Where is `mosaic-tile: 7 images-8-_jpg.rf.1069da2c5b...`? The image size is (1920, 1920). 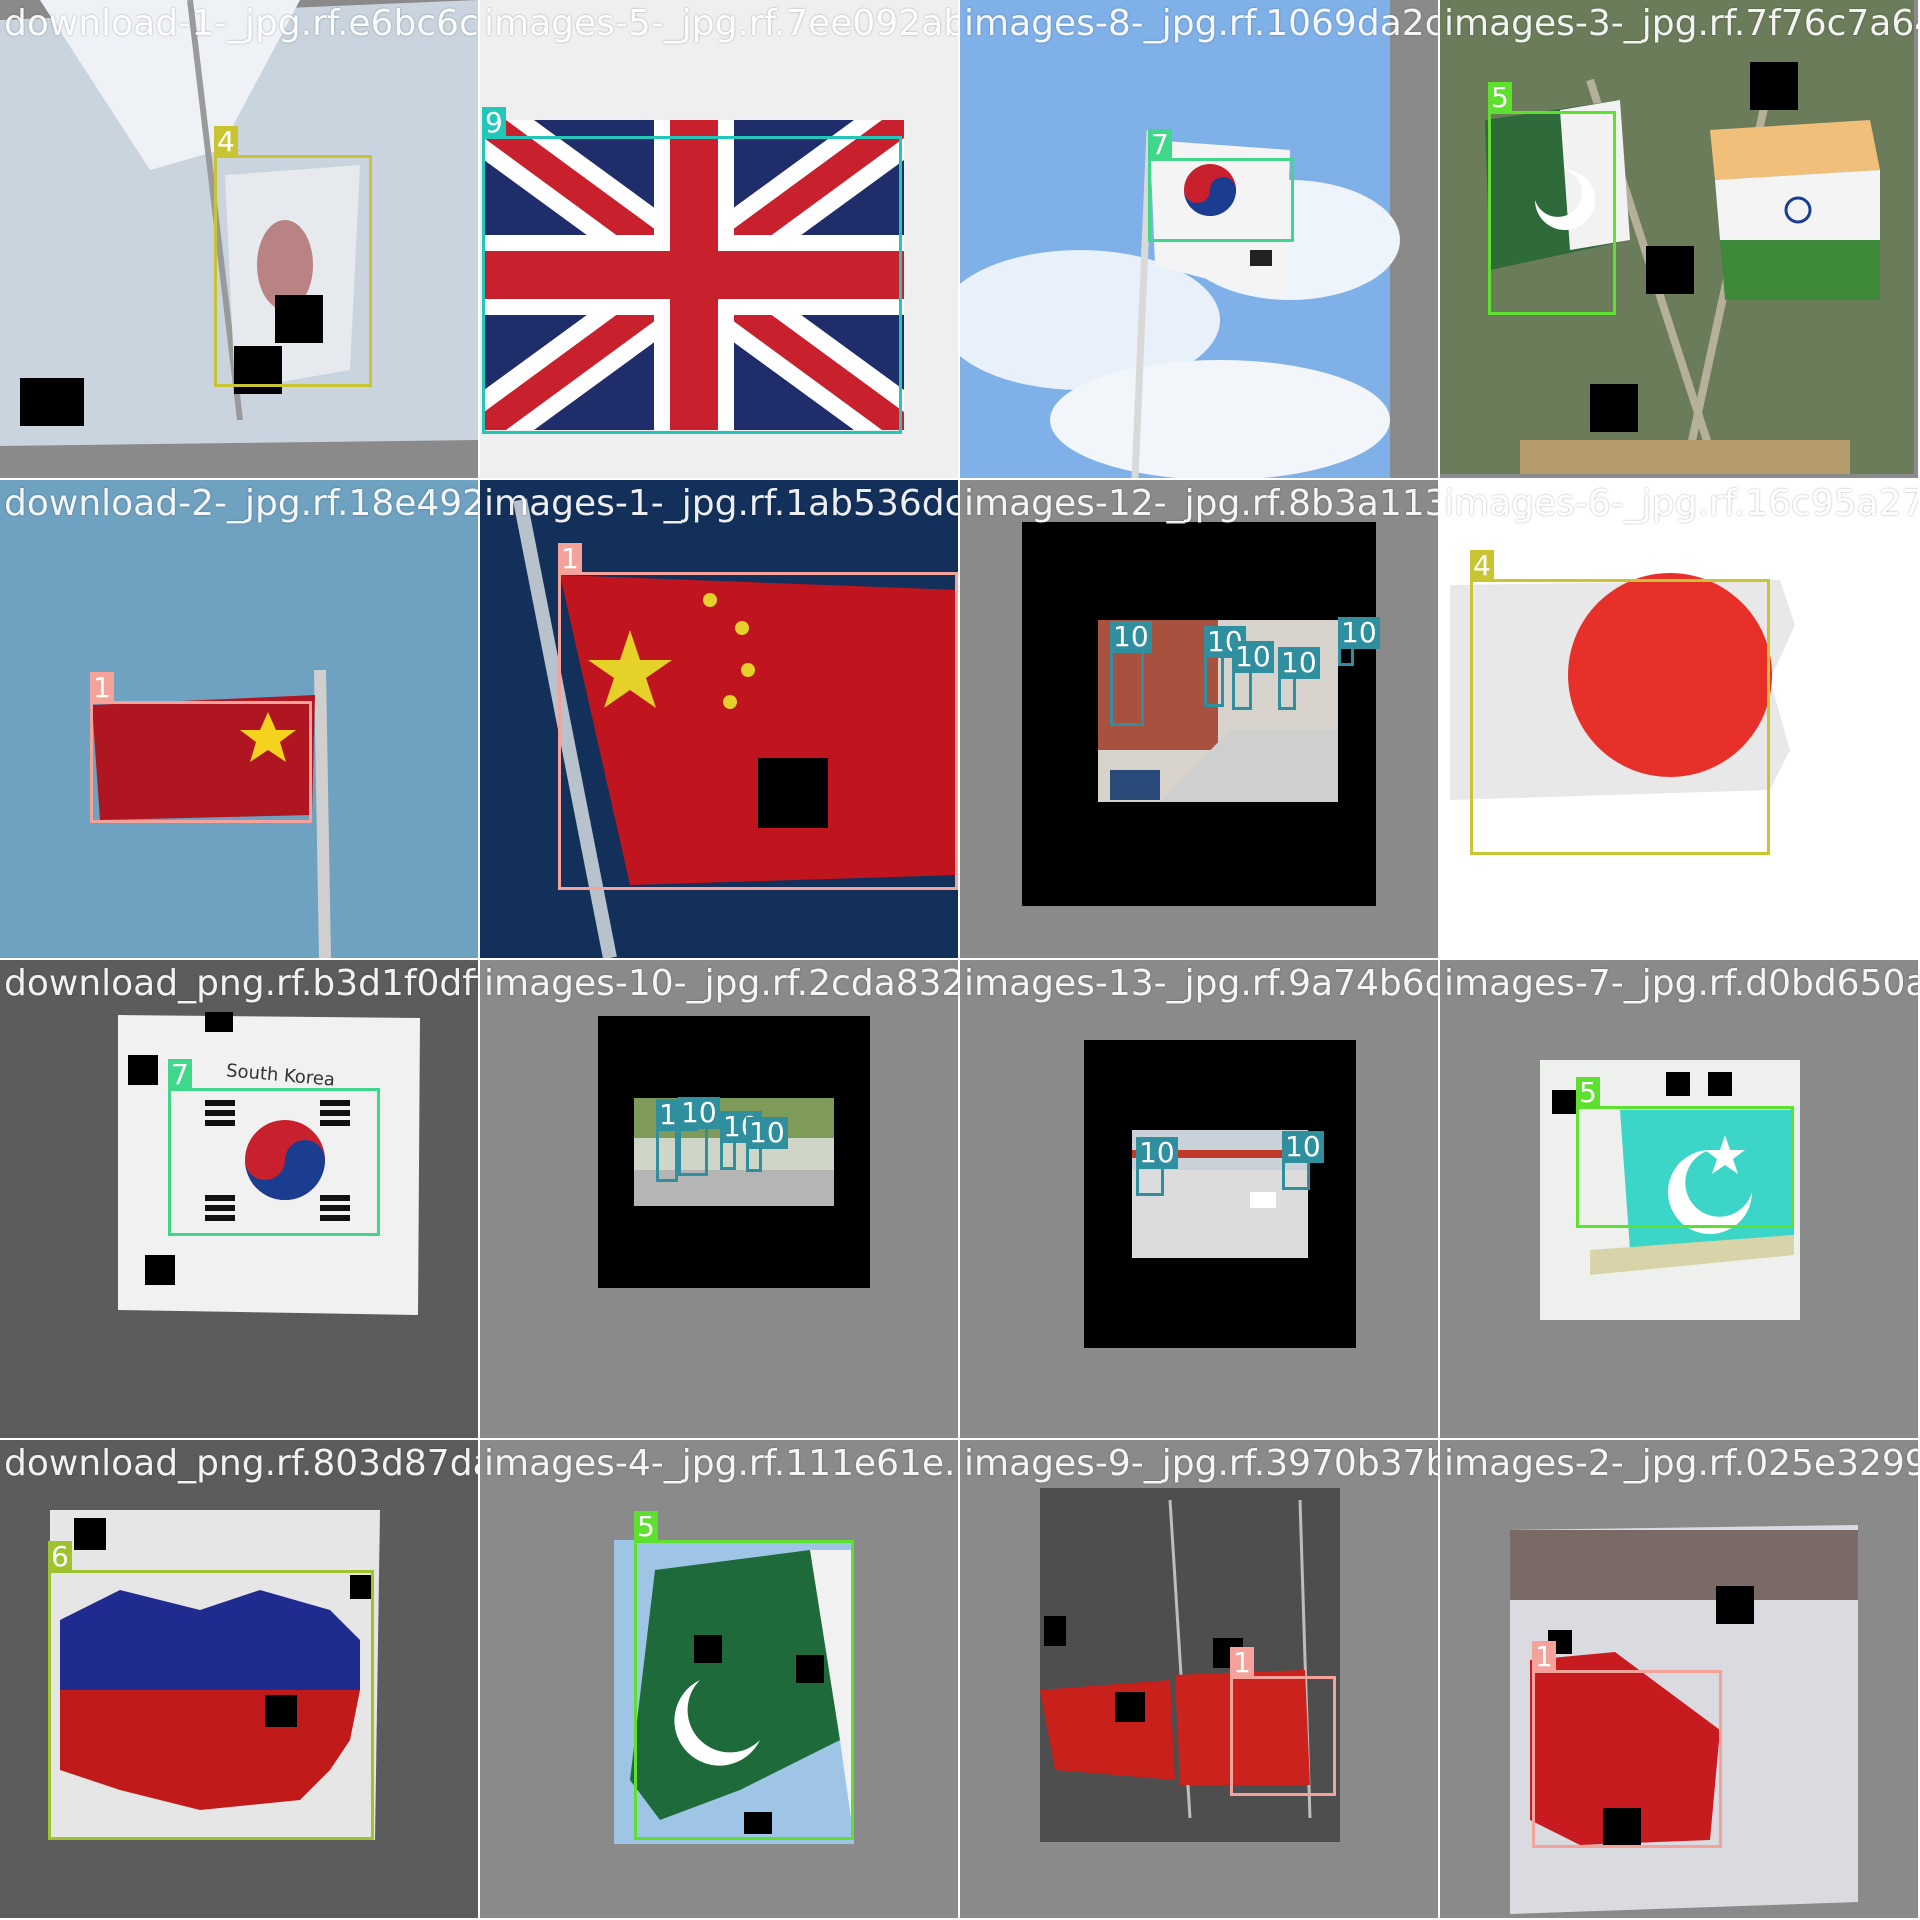 mosaic-tile: 7 images-8-_jpg.rf.1069da2c5b... is located at coordinates (1199, 239).